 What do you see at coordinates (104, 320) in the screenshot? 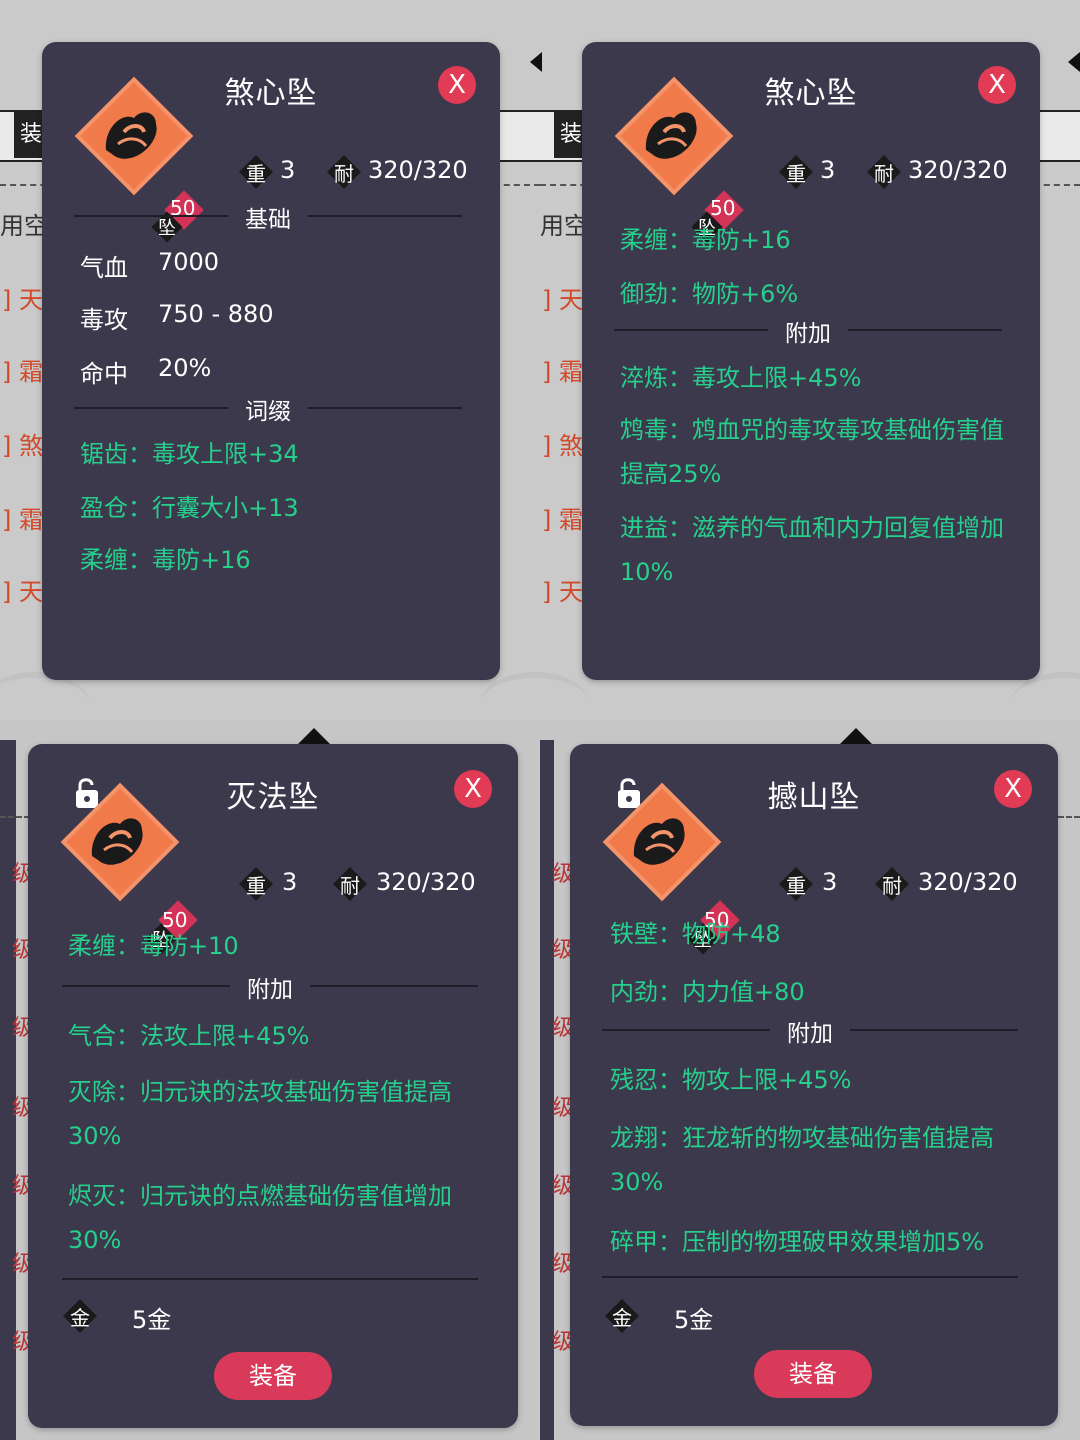
I see `base-stat-name: 毒攻` at bounding box center [104, 320].